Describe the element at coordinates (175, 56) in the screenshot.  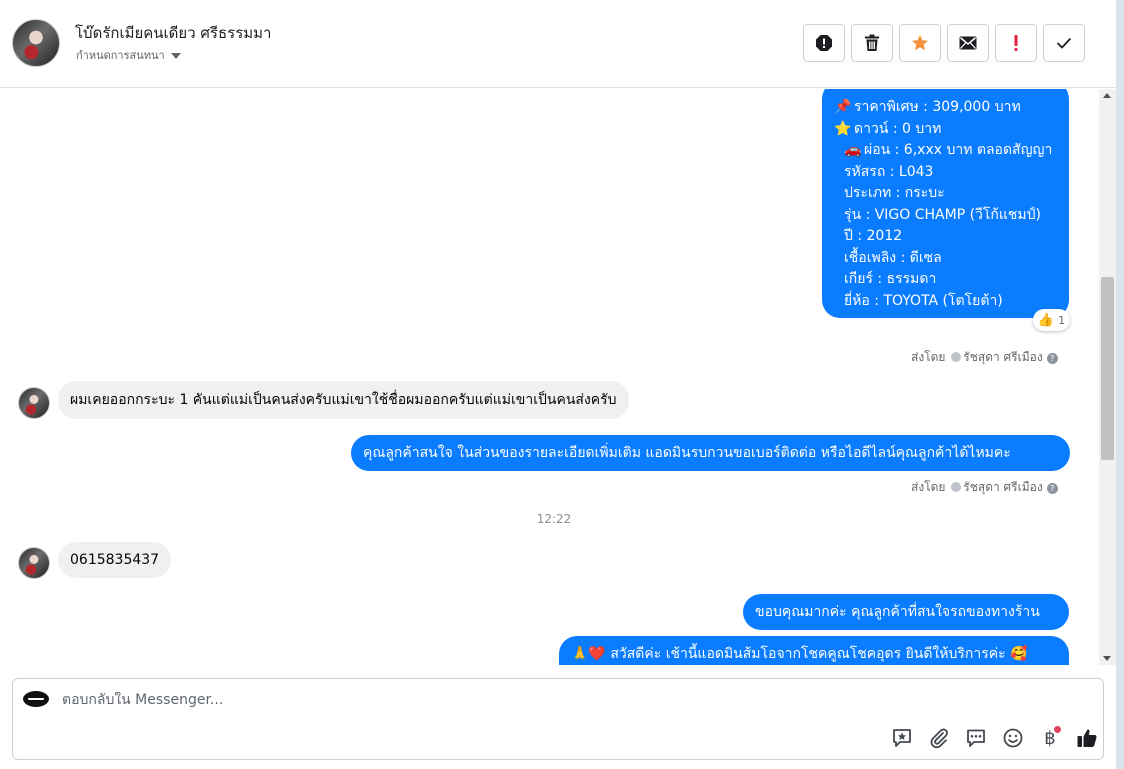
I see `caret-down-icon` at that location.